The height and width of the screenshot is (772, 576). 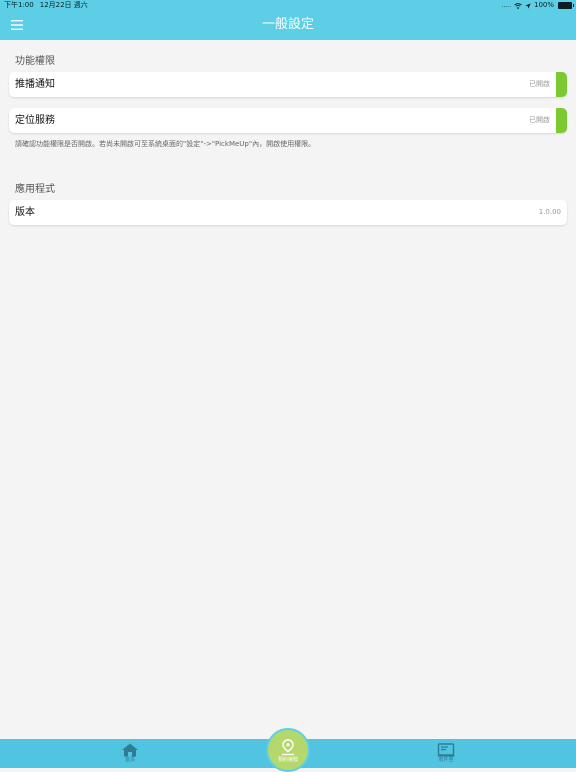 What do you see at coordinates (543, 5) in the screenshot?
I see `battery-percent: 100%` at bounding box center [543, 5].